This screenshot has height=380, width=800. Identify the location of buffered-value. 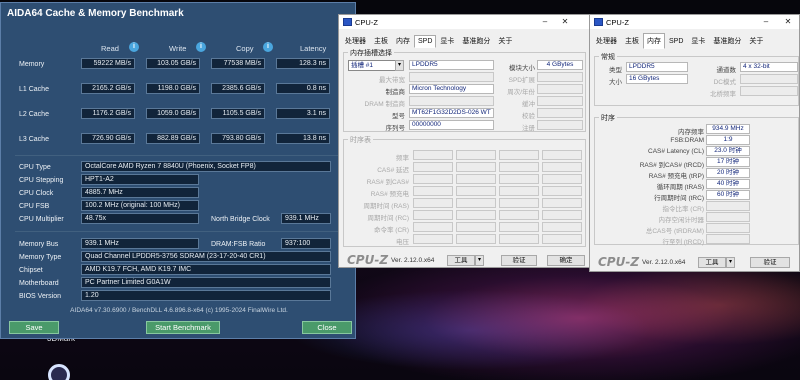
(560, 101).